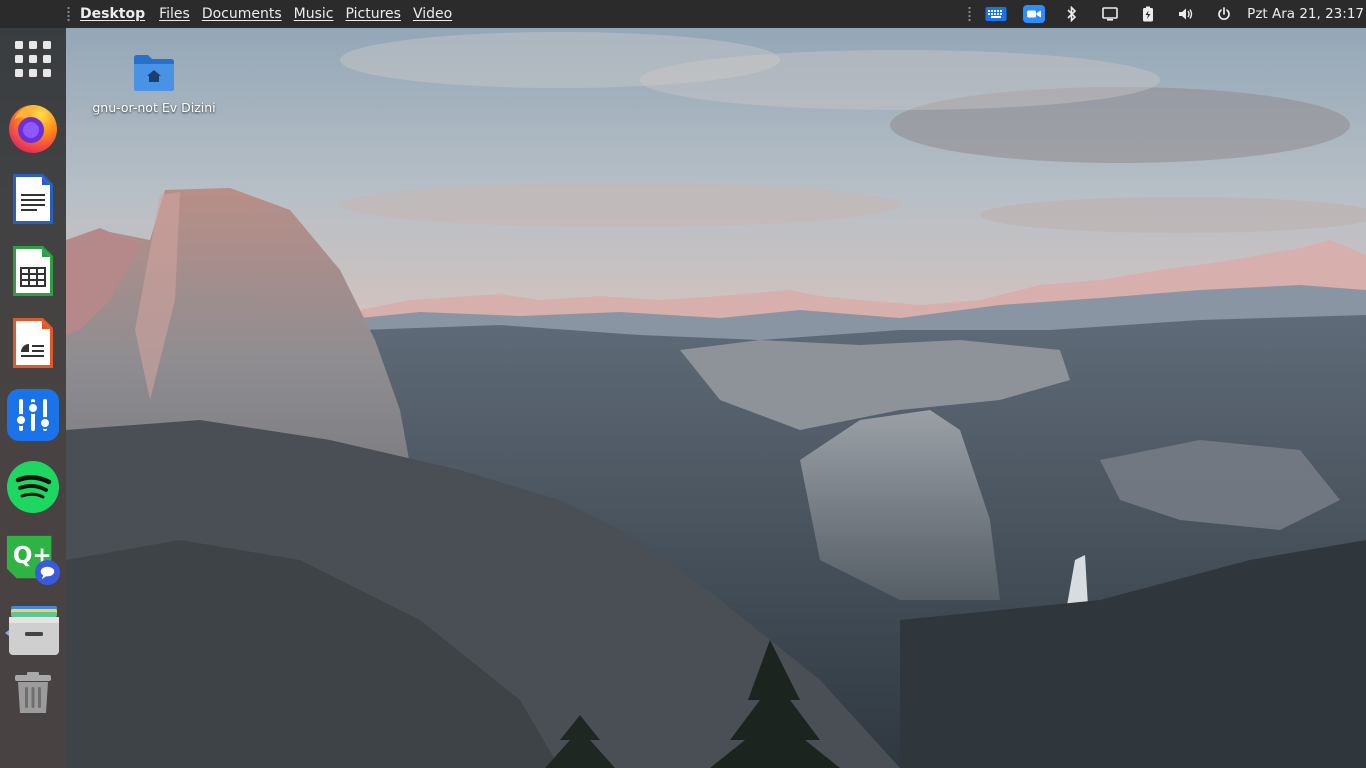 Image resolution: width=1366 pixels, height=768 pixels. What do you see at coordinates (33, 271) in the screenshot?
I see `libreoffice-calc-icon` at bounding box center [33, 271].